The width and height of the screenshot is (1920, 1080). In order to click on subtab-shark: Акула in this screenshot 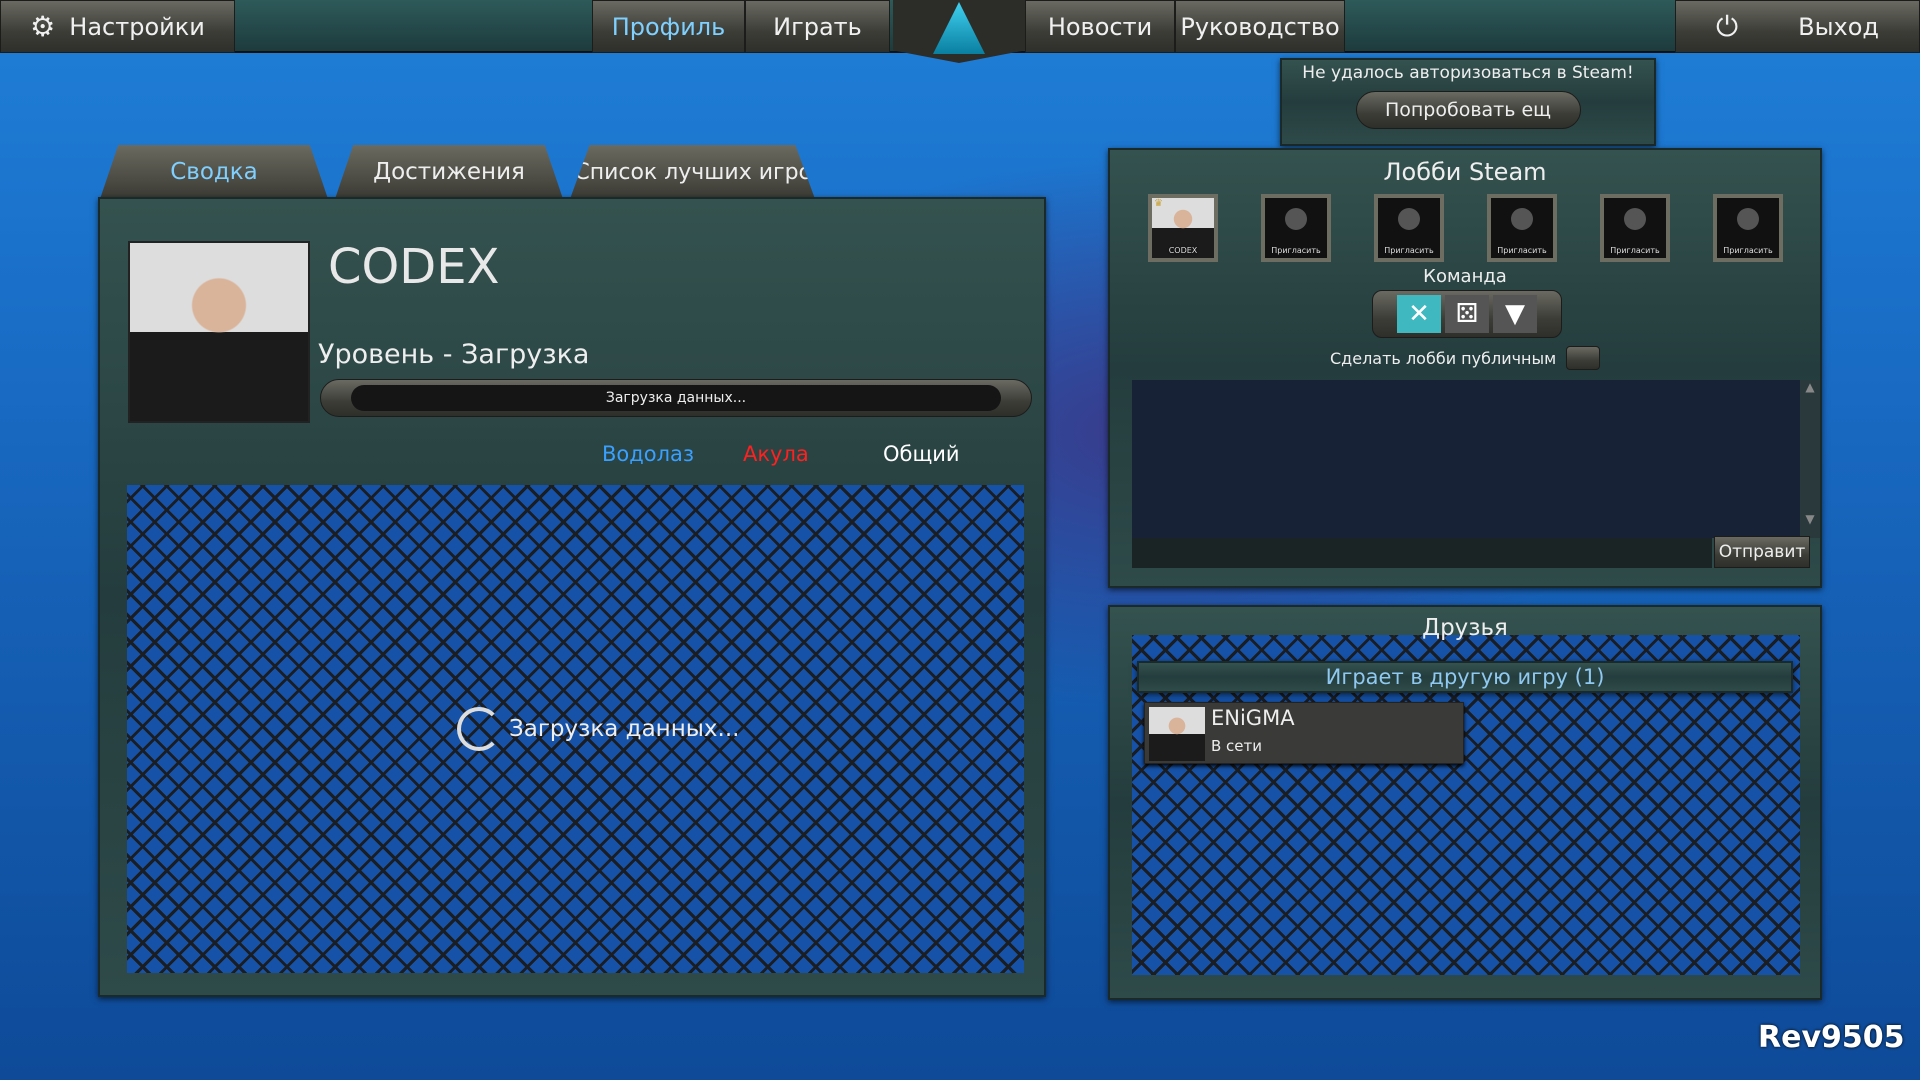, I will do `click(776, 454)`.